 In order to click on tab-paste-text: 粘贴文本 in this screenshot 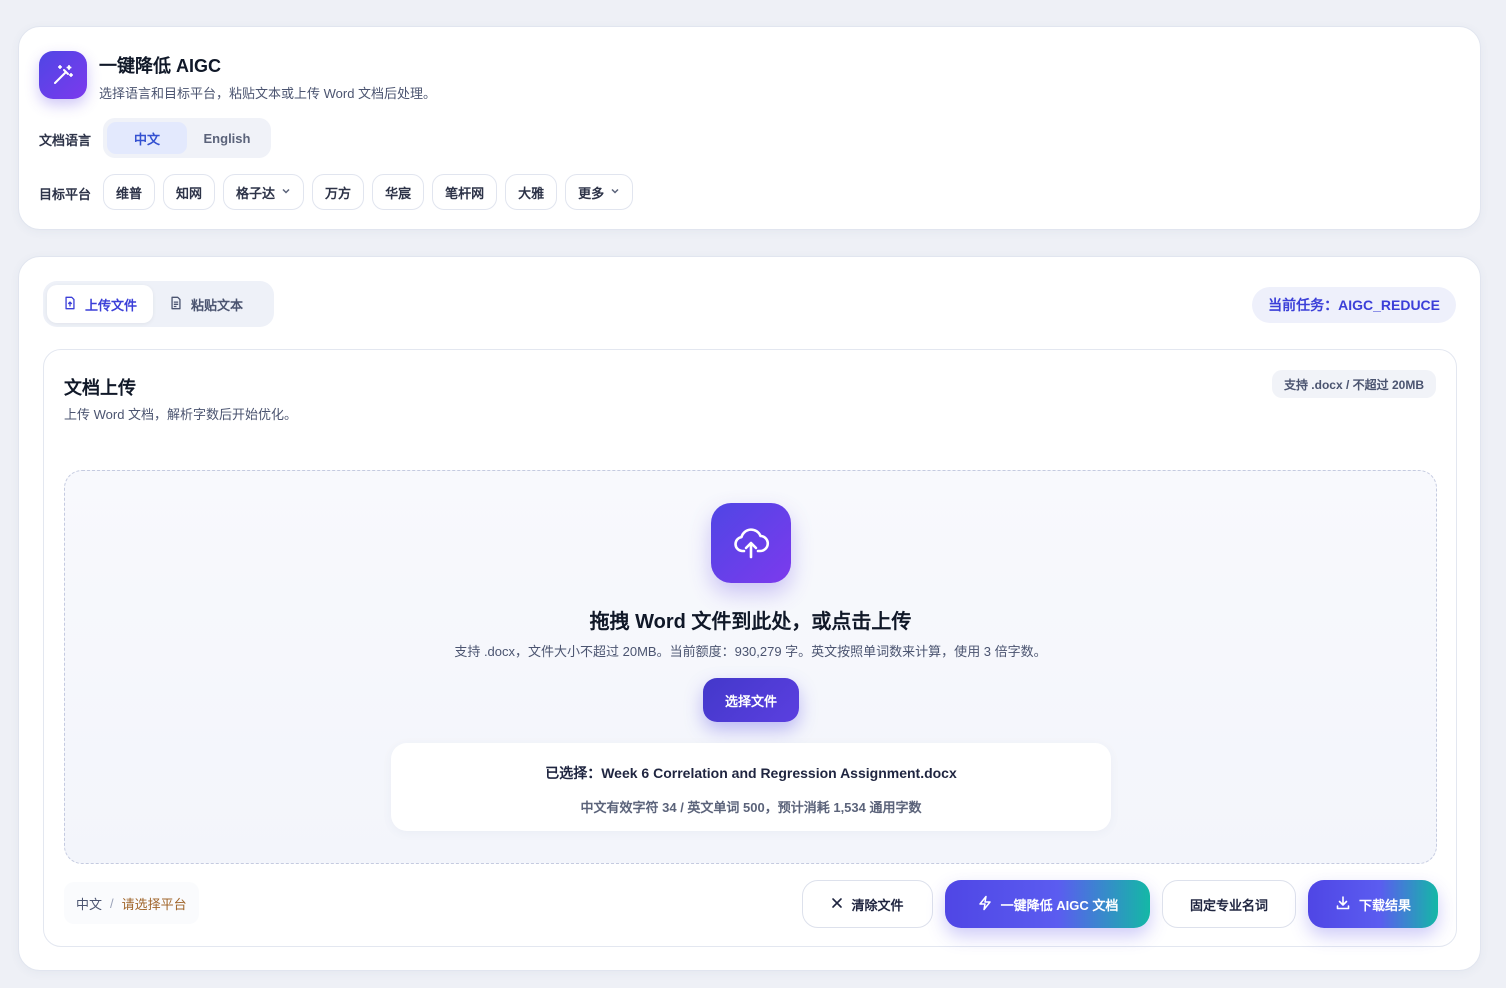, I will do `click(206, 304)`.